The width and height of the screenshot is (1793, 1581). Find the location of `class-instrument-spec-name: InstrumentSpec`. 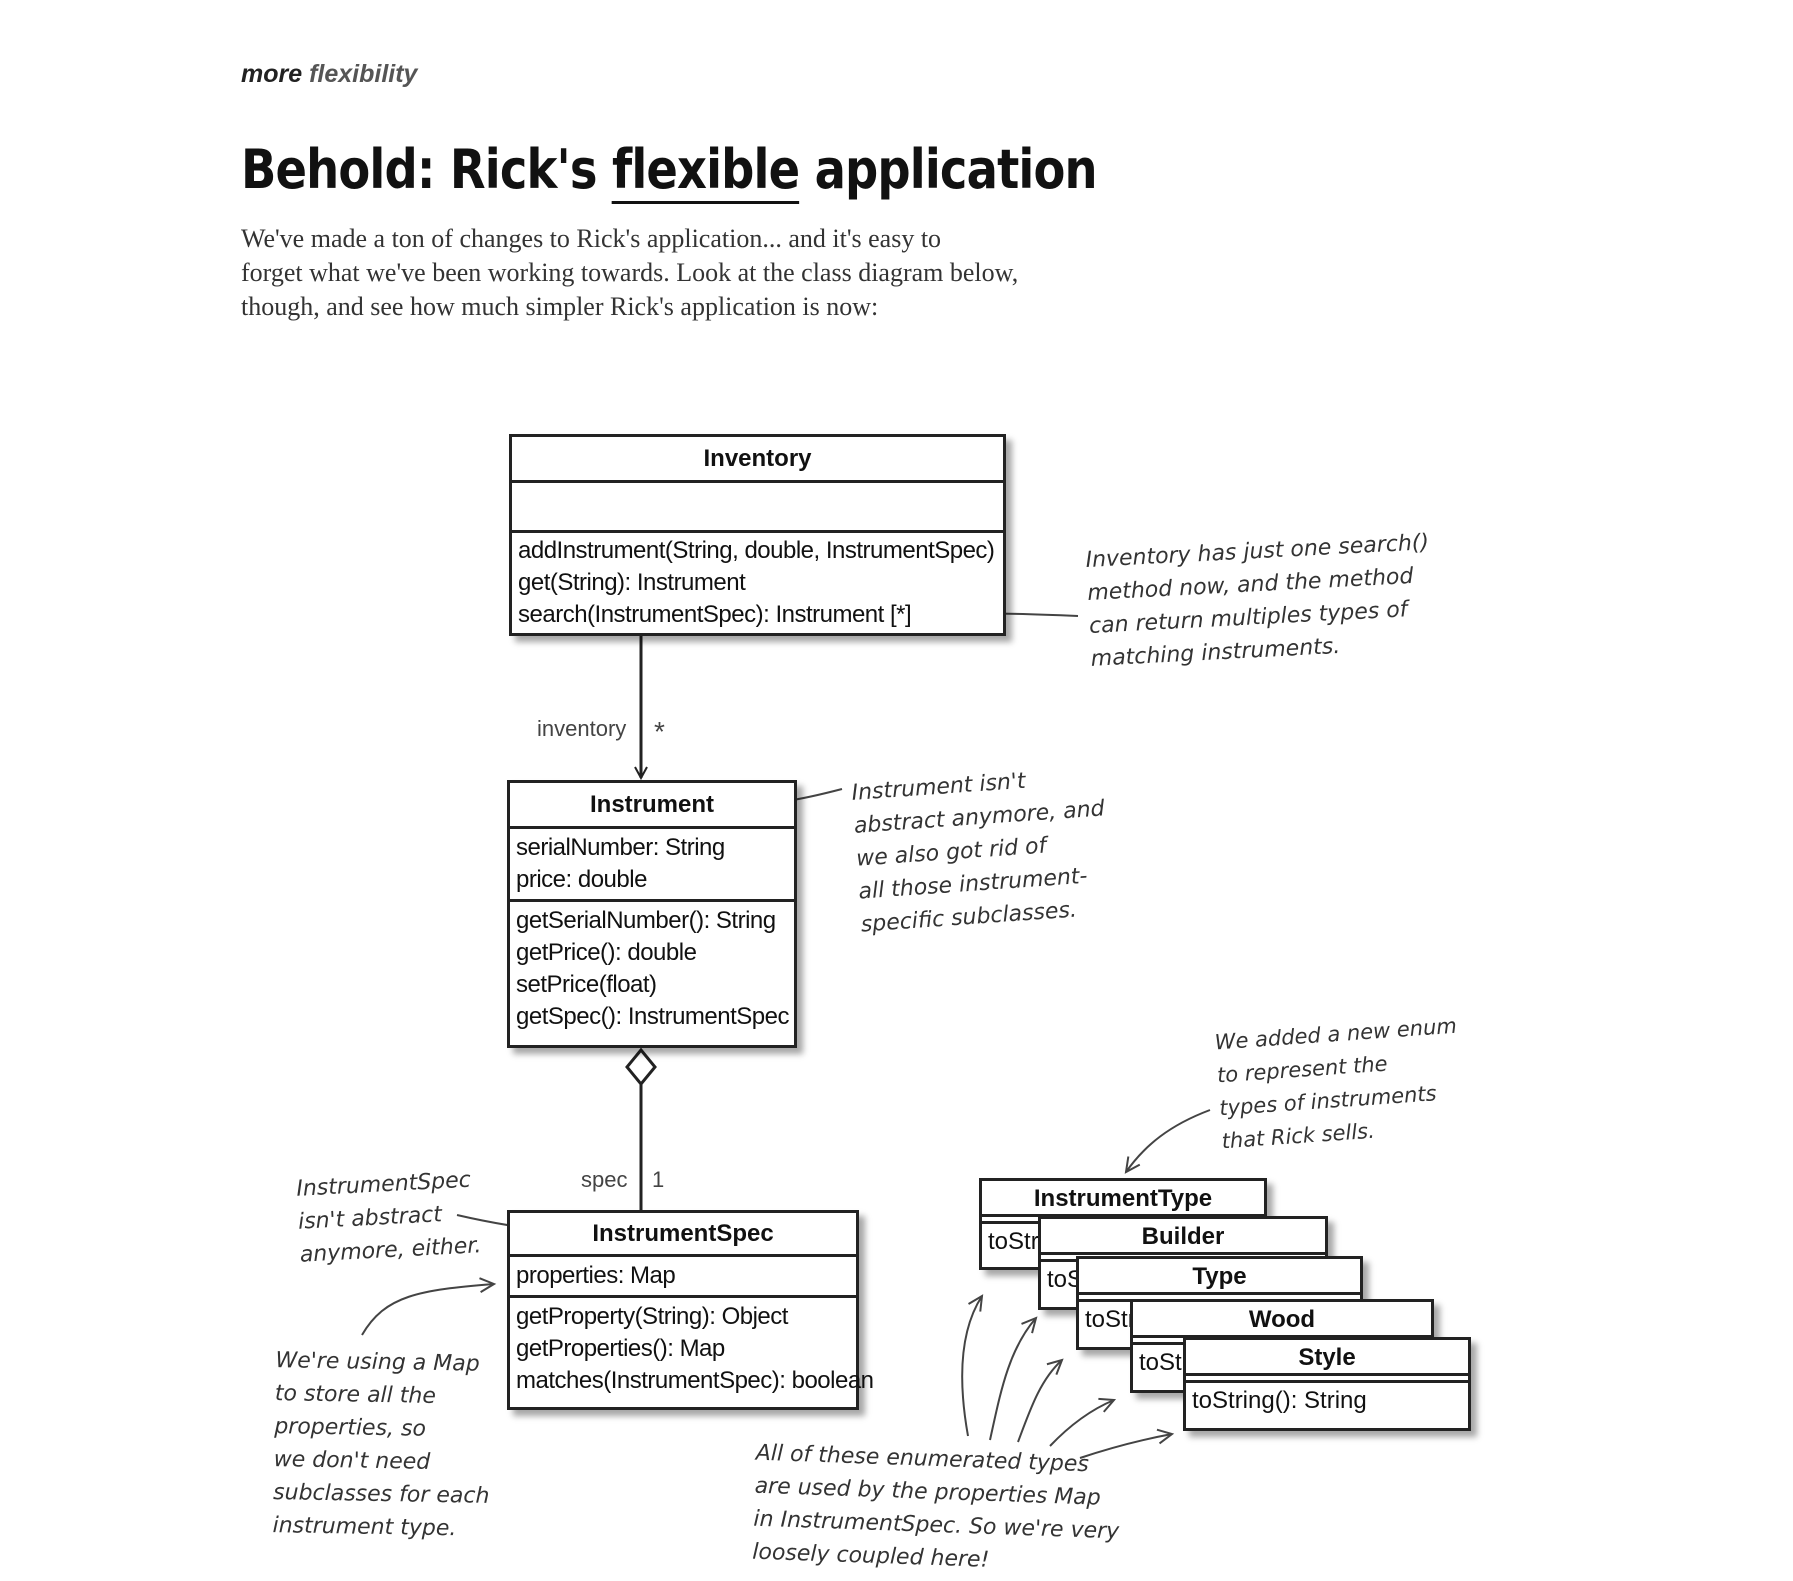

class-instrument-spec-name: InstrumentSpec is located at coordinates (683, 1235).